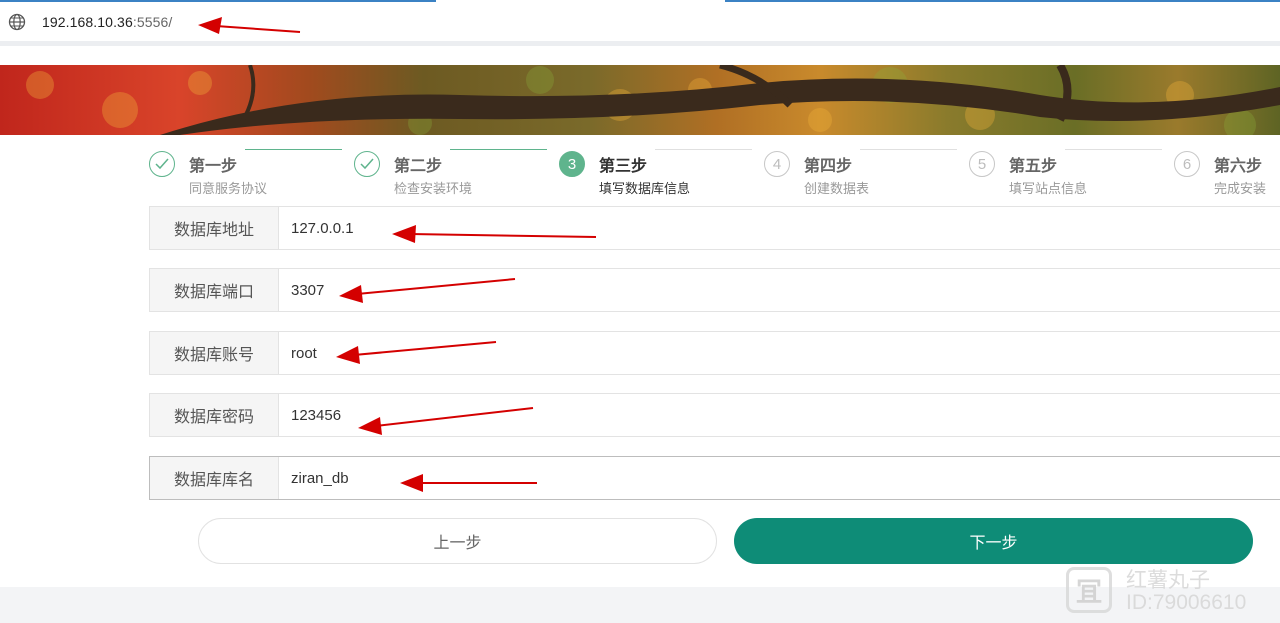  I want to click on step-number: 5, so click(982, 164).